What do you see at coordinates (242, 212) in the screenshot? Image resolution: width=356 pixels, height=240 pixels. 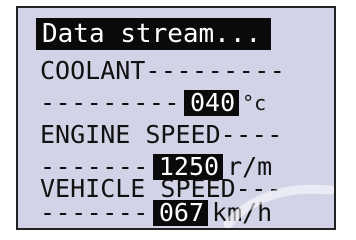 I see `vehicle-speed-unit: km/h` at bounding box center [242, 212].